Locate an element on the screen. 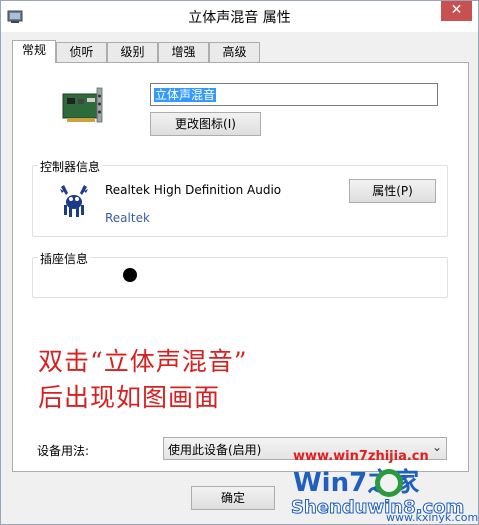 The height and width of the screenshot is (525, 479). tab-listen: 侦听 is located at coordinates (81, 52).